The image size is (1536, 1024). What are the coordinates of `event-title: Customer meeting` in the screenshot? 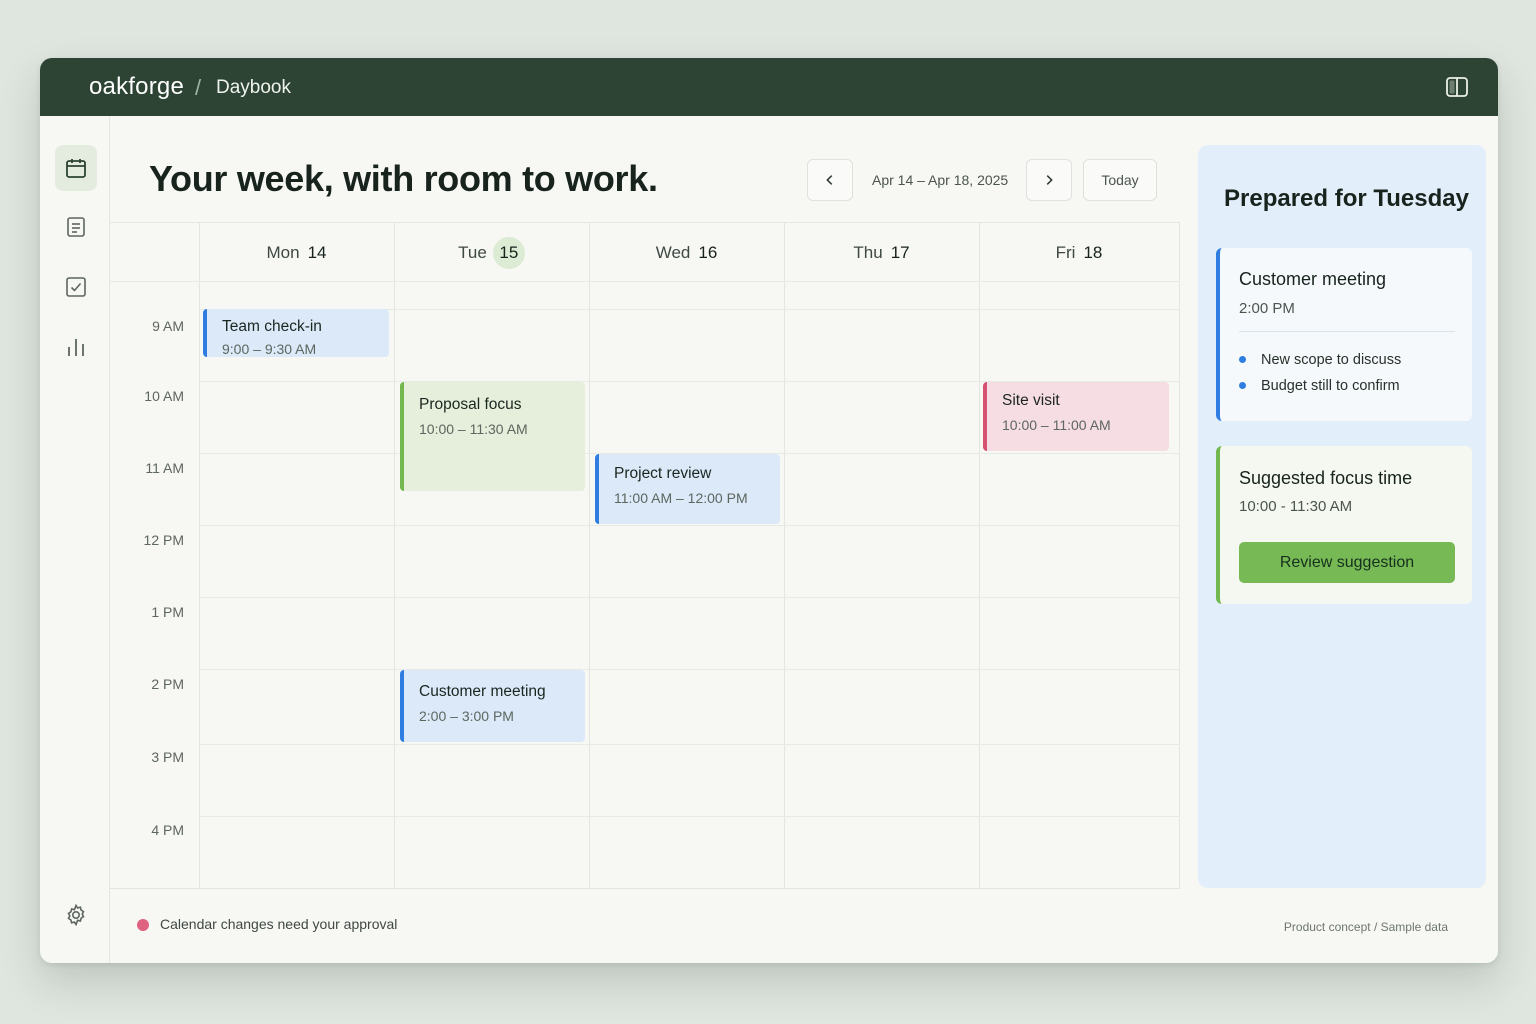 It's located at (482, 691).